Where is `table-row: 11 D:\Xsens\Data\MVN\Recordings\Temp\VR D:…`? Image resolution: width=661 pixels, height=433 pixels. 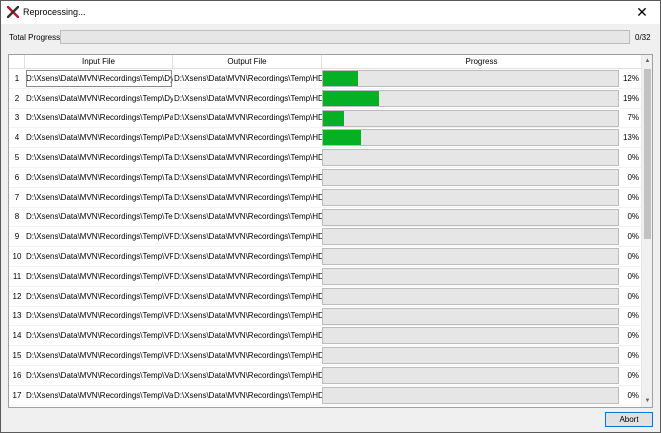
table-row: 11 D:\Xsens\Data\MVN\Recordings\Temp\VR D:… is located at coordinates (325, 277).